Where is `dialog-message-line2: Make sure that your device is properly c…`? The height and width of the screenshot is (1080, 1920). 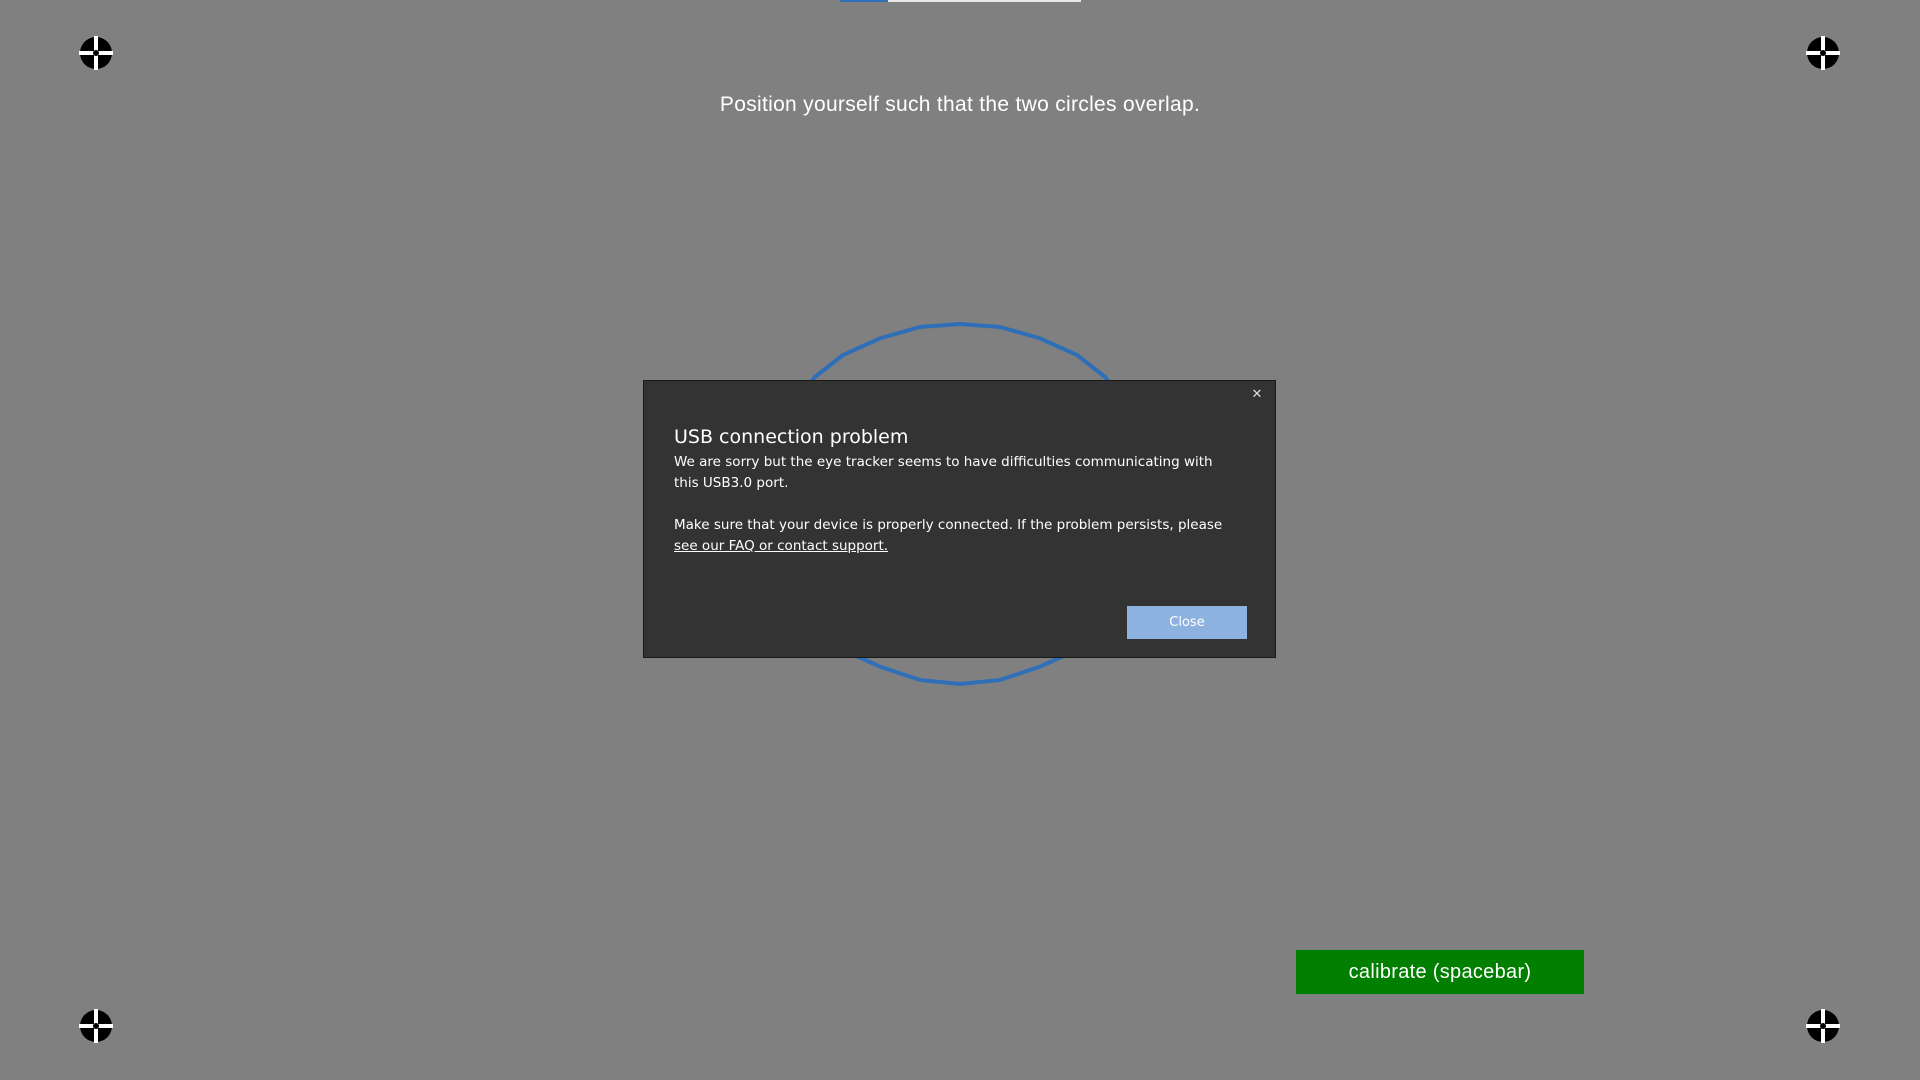 dialog-message-line2: Make sure that your device is properly c… is located at coordinates (954, 536).